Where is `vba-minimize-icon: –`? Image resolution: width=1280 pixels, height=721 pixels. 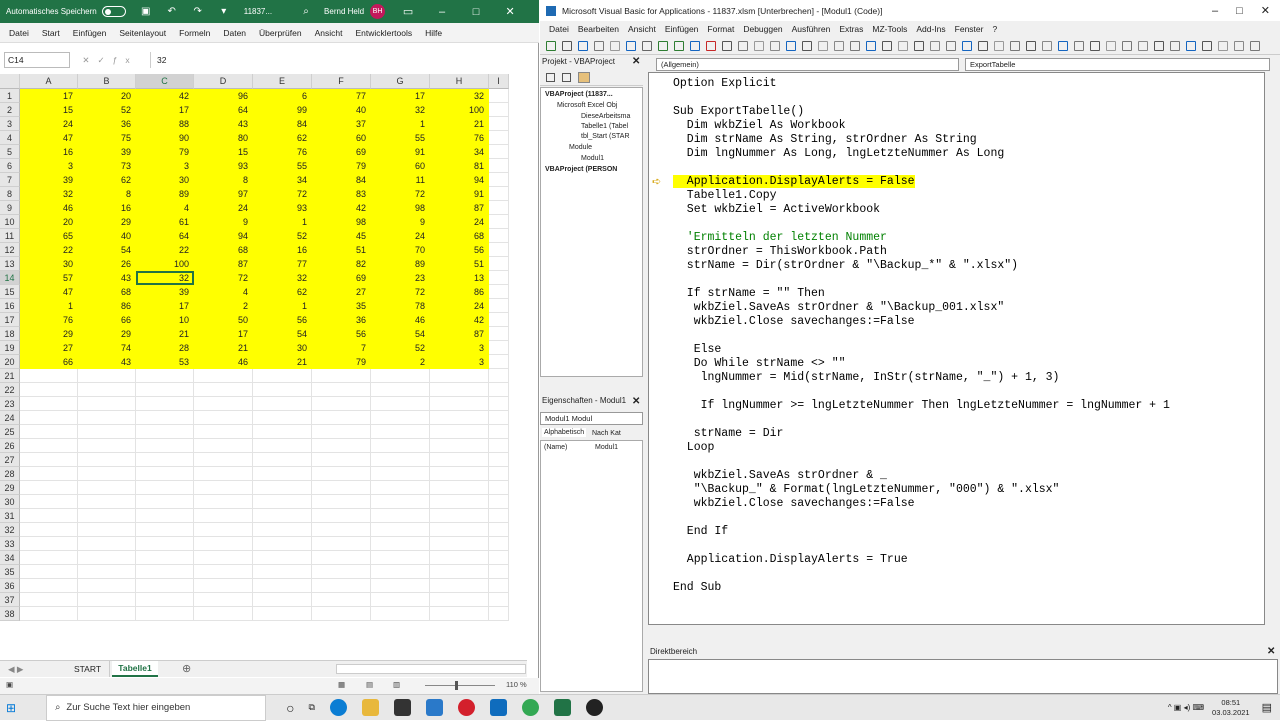 vba-minimize-icon: – is located at coordinates (1215, 11).